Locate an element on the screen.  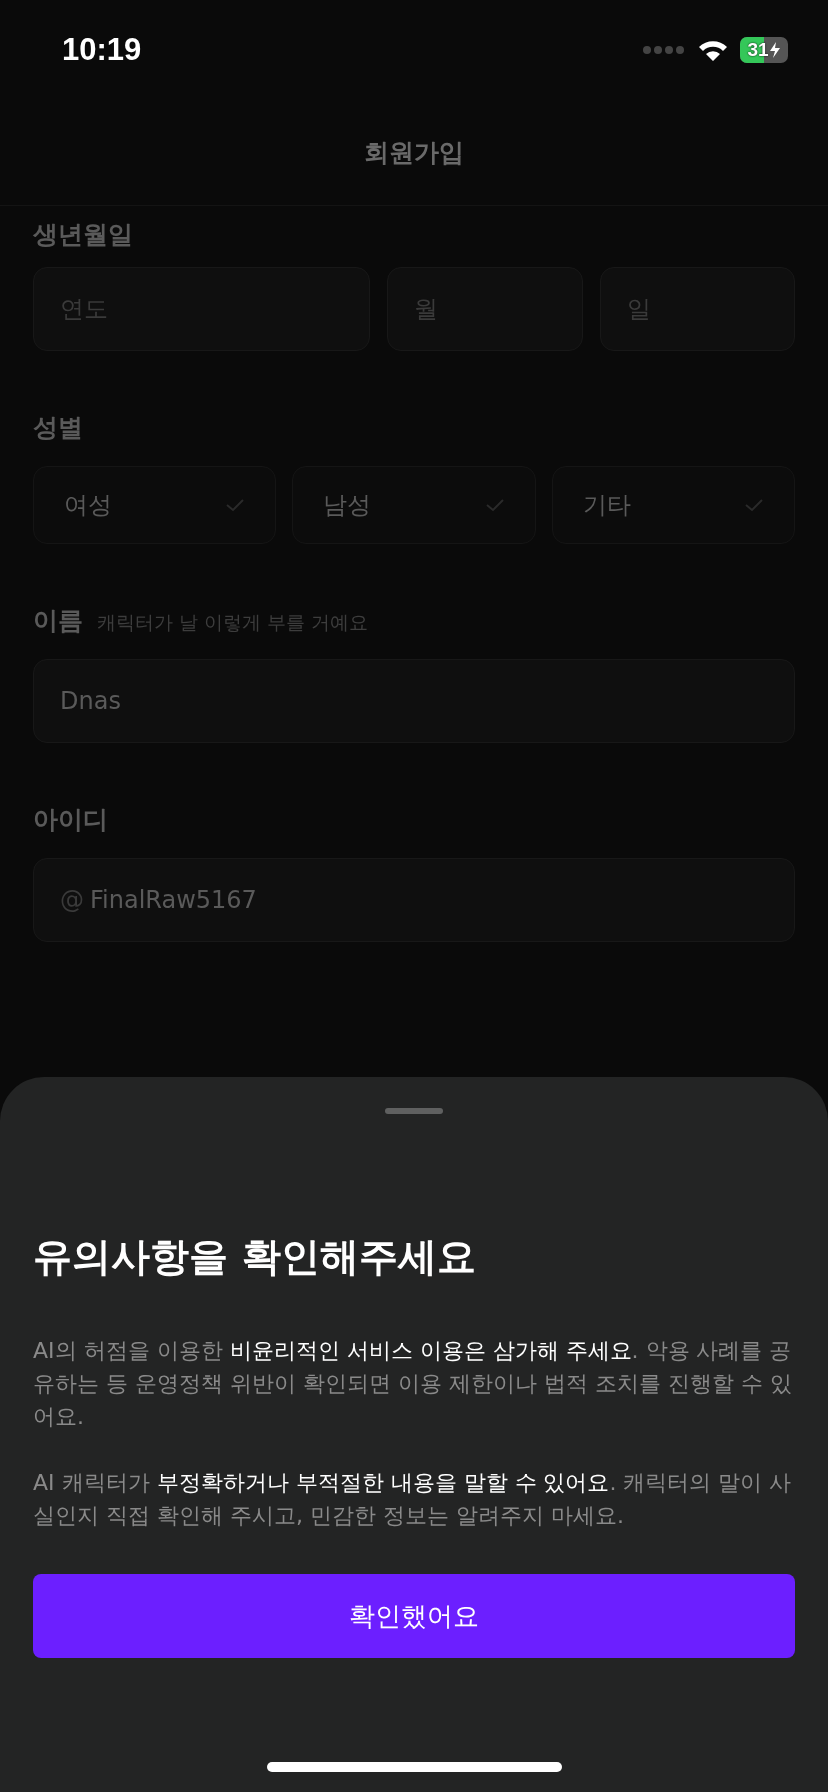
notice-paragraph: AI 캐릭터가 부정확하거나 부적절한 내용을 말할 수 있어요. 캐릭터의 말이 사실인지 직접 확인해 주시고, 민감한 정보는 알려주지 마세요. is located at coordinates (413, 1499).